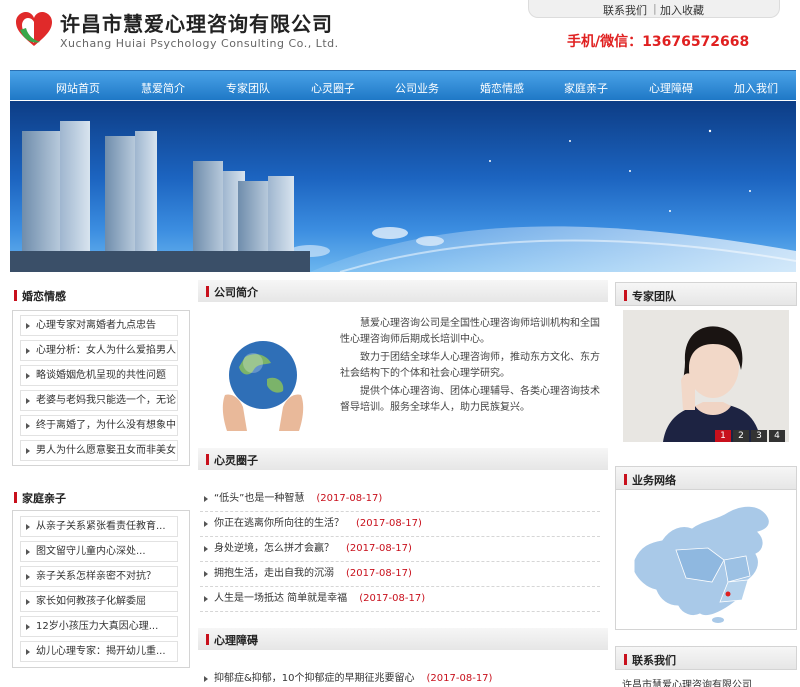 The image size is (800, 687). I want to click on list-item: 家长如何教孩子化解委屈, so click(99, 601).